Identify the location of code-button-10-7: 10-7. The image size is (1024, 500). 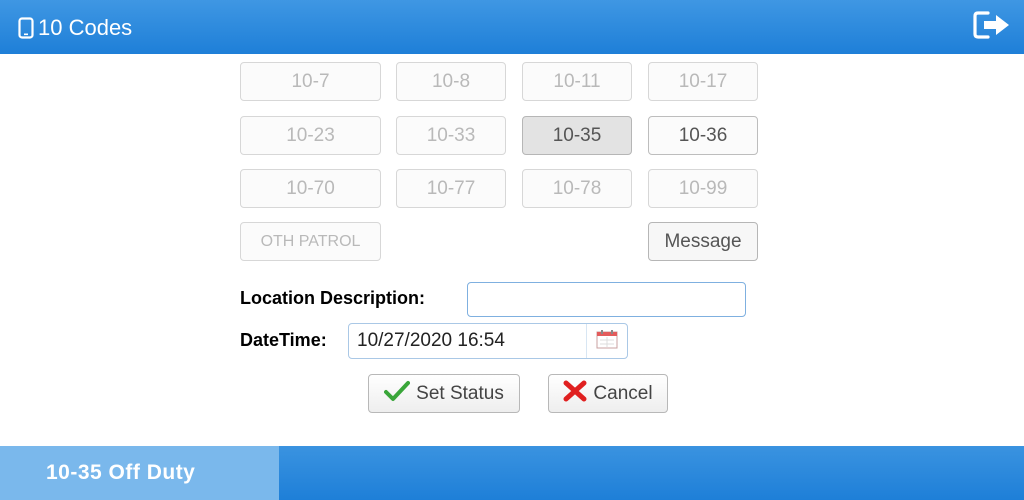
(310, 81).